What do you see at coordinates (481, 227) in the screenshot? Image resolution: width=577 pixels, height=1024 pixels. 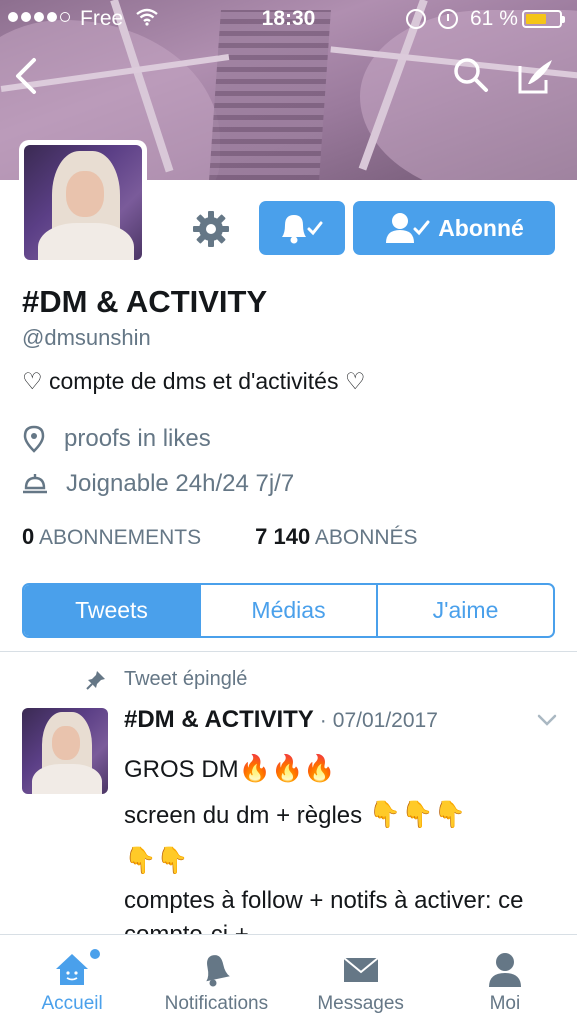 I see `following-button-label: Abonné` at bounding box center [481, 227].